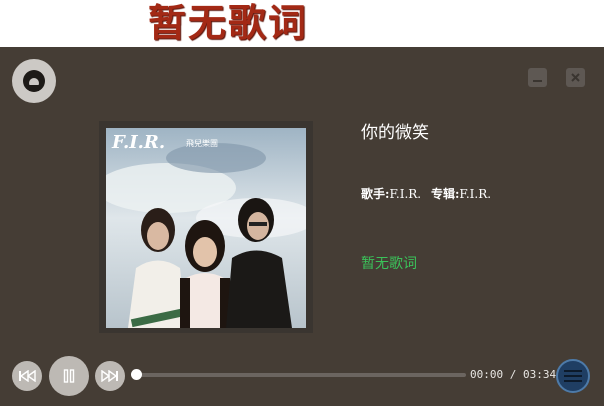  I want to click on player-logo-button, so click(34, 81).